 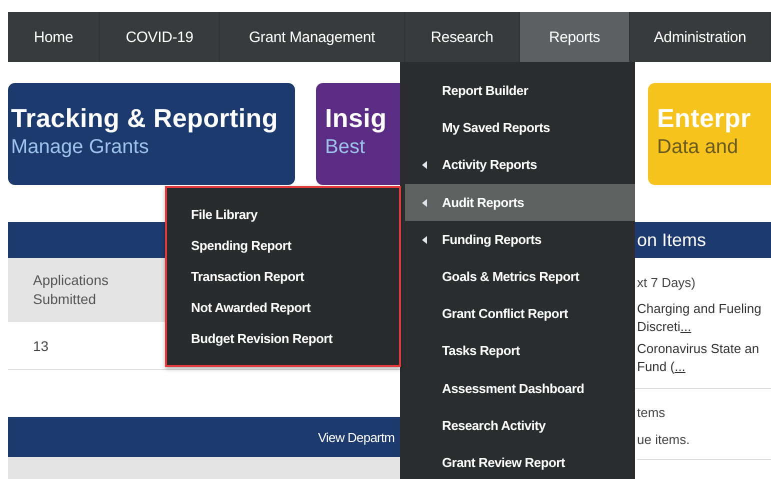 I want to click on menu-item: Goals & Metrics Report, so click(x=520, y=277).